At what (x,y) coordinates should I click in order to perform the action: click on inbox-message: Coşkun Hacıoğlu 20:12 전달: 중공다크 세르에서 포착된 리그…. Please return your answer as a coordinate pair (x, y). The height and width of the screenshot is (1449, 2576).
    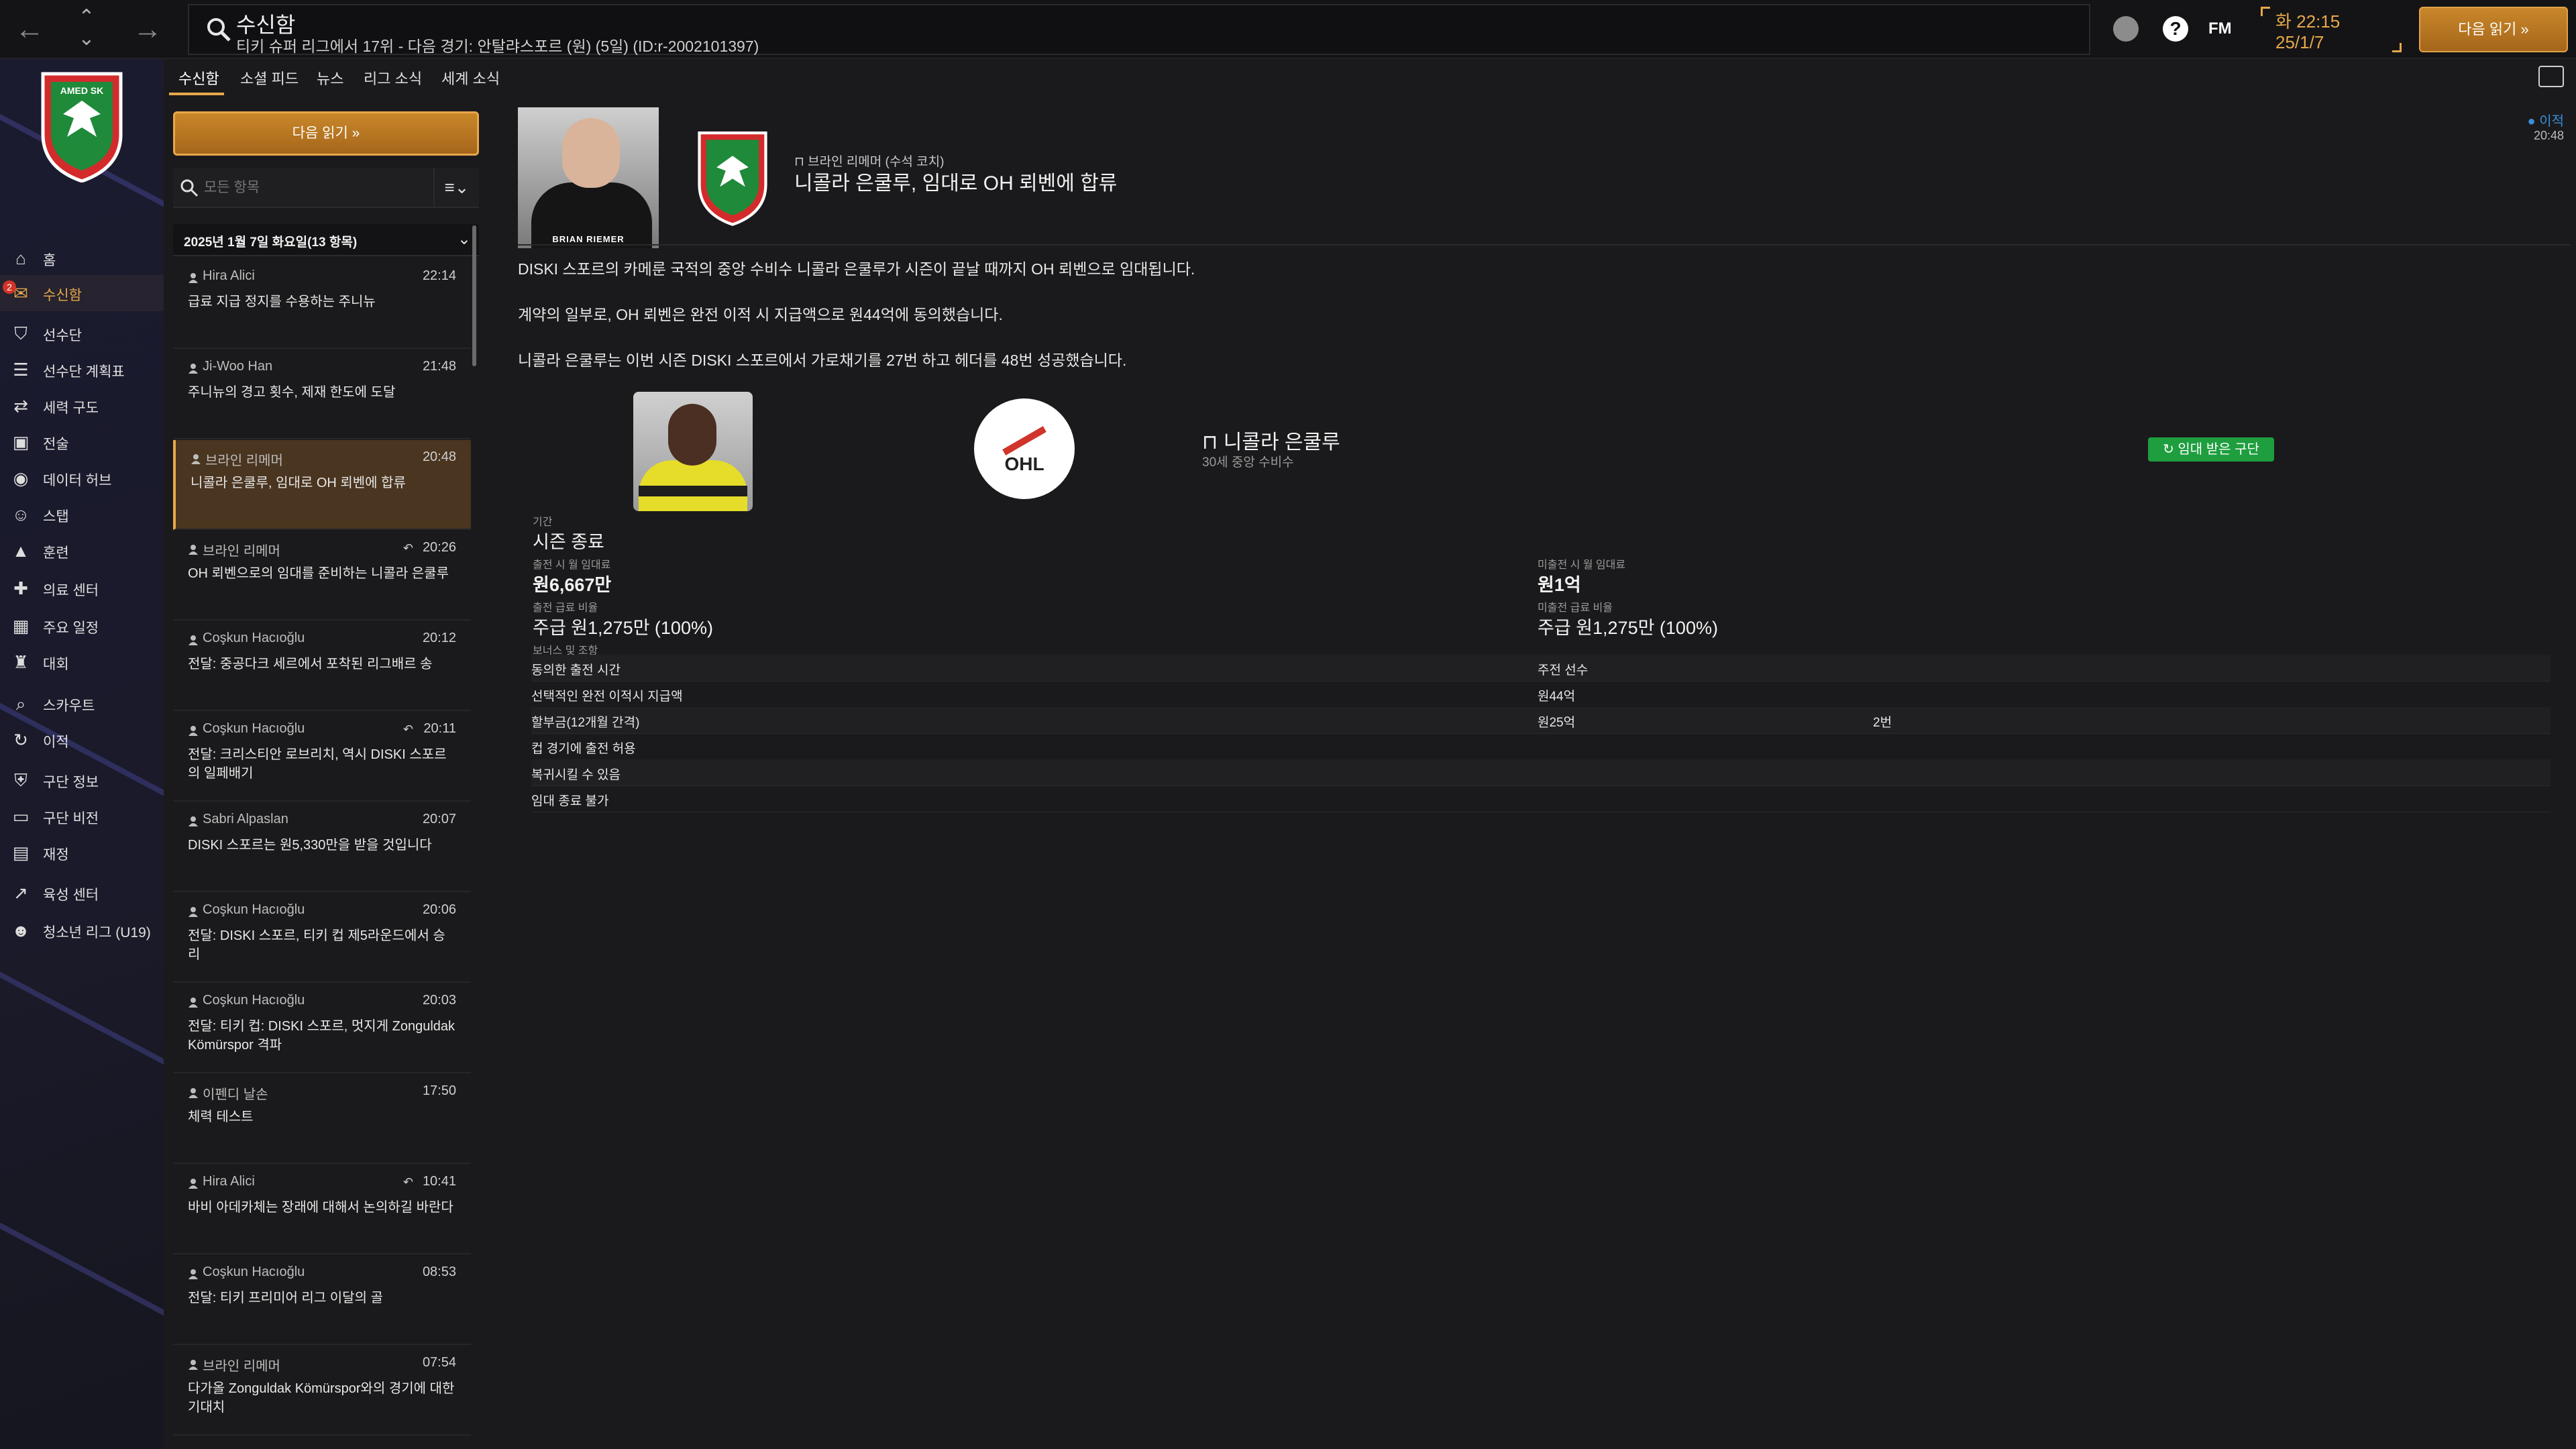
    Looking at the image, I should click on (322, 666).